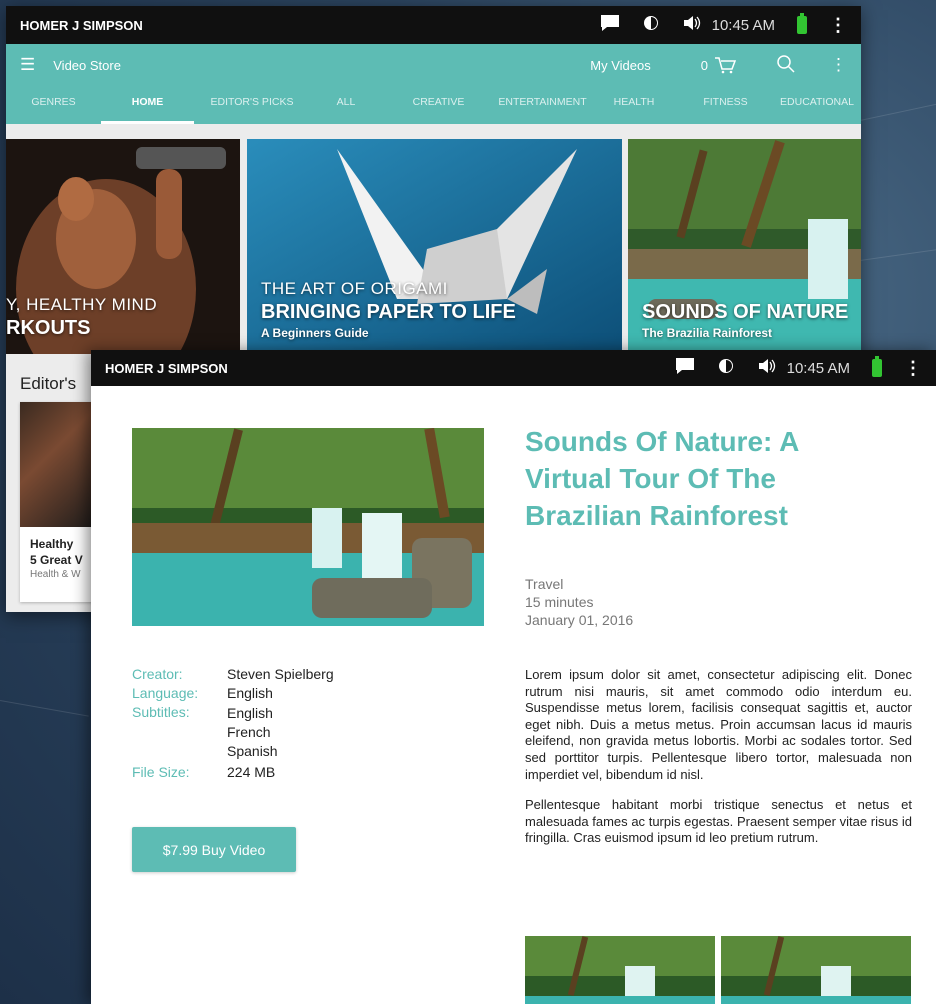 This screenshot has width=936, height=1004. I want to click on subtitle-item: English, so click(250, 713).